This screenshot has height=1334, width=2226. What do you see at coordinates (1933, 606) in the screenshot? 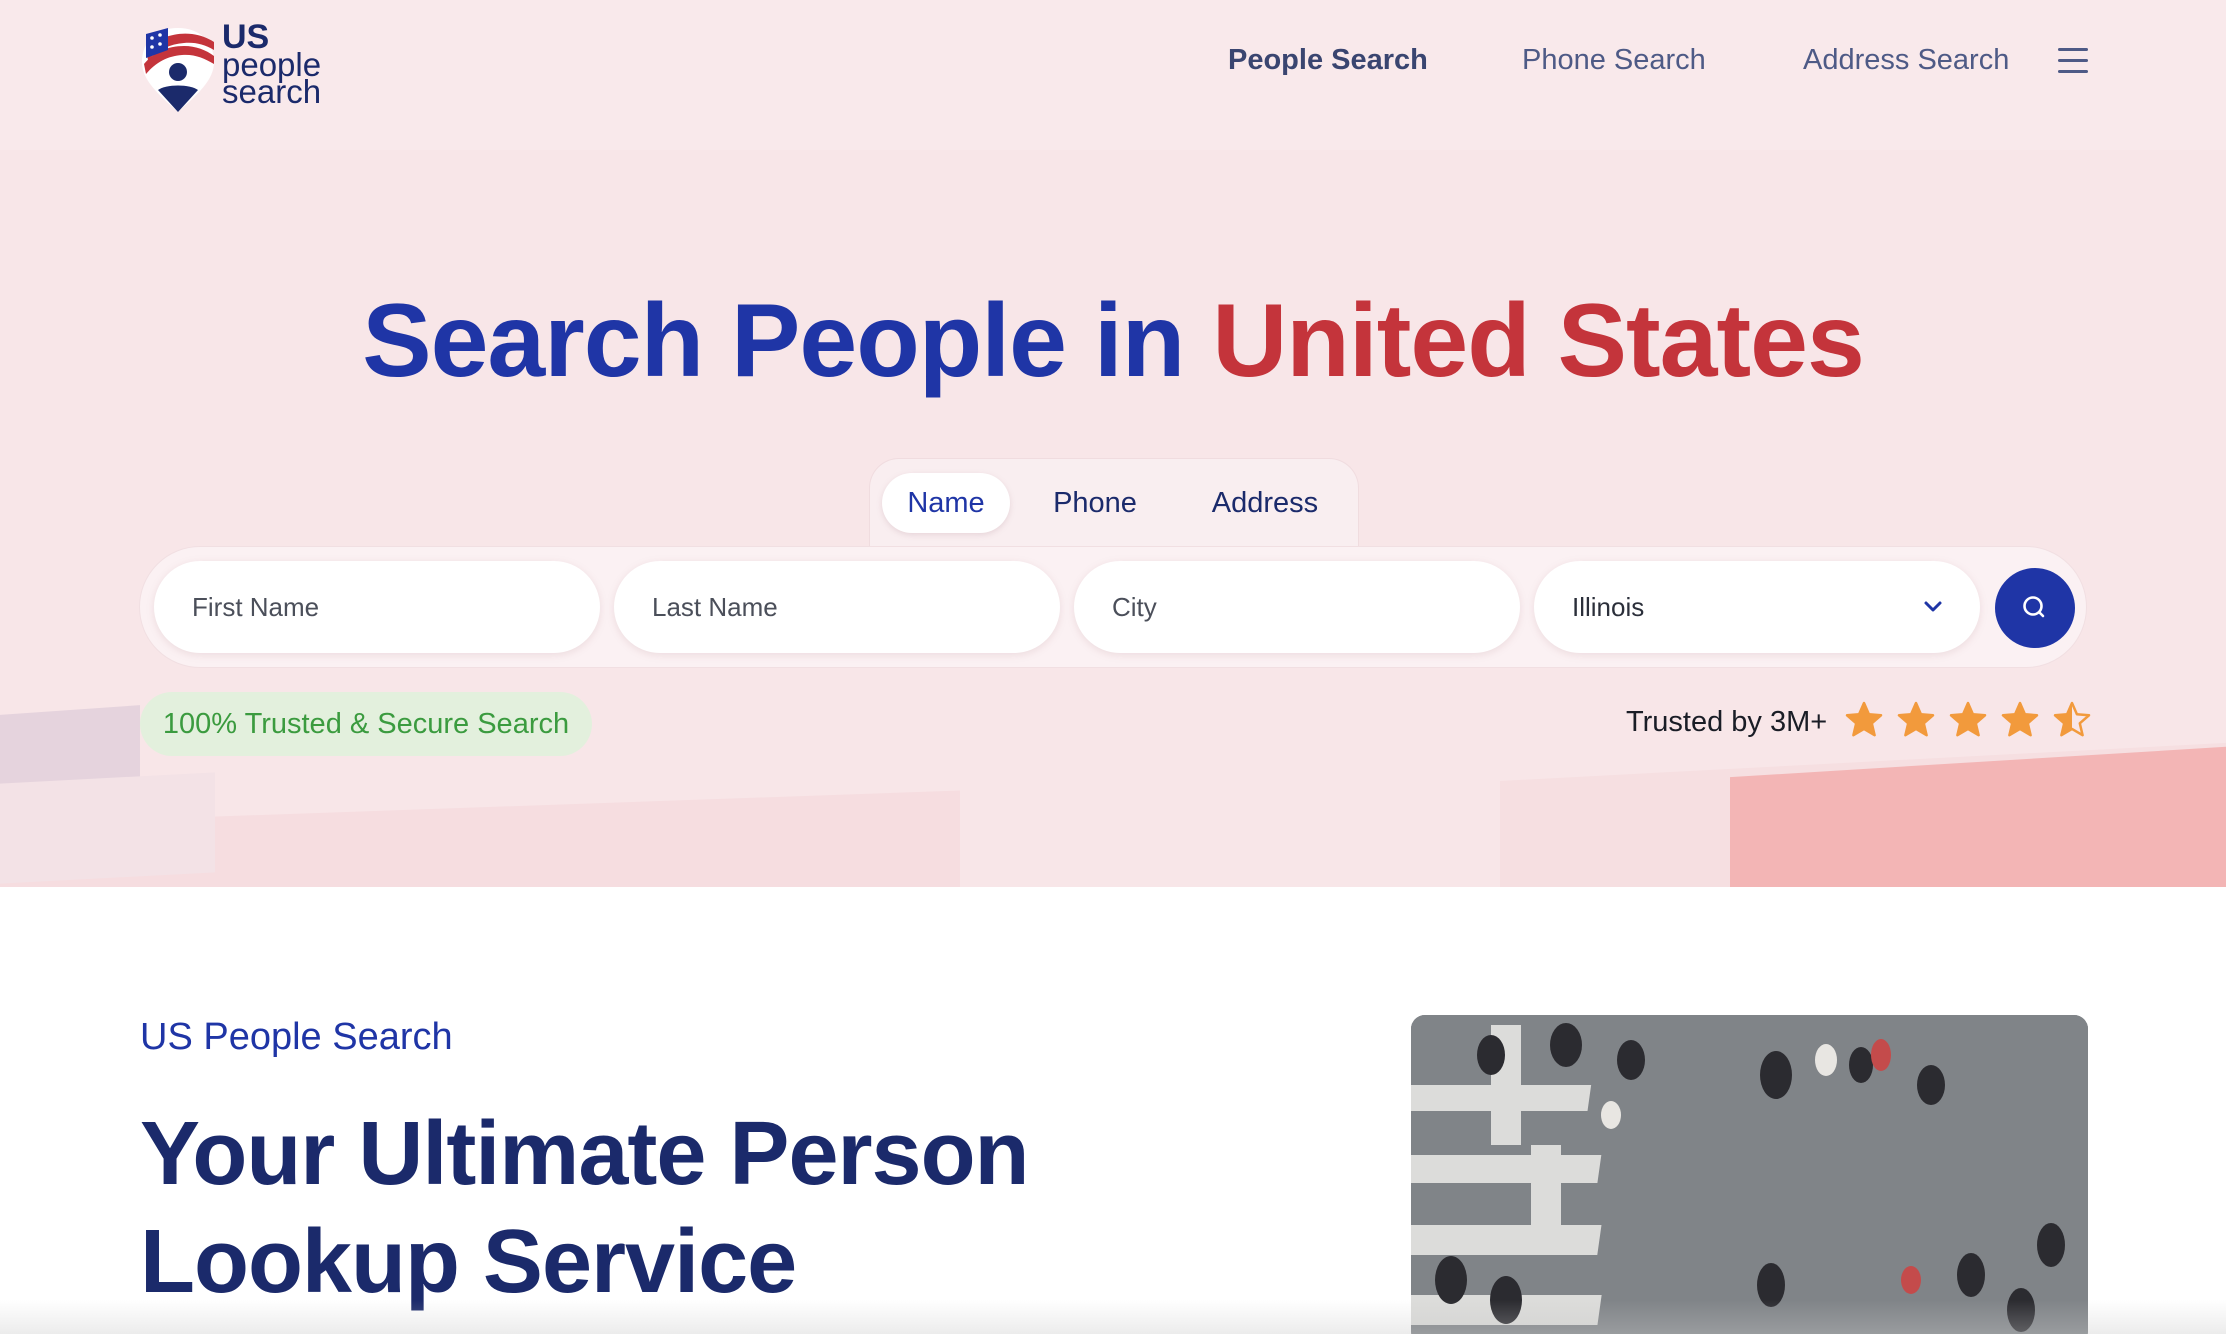
I see `chevron-down-icon` at bounding box center [1933, 606].